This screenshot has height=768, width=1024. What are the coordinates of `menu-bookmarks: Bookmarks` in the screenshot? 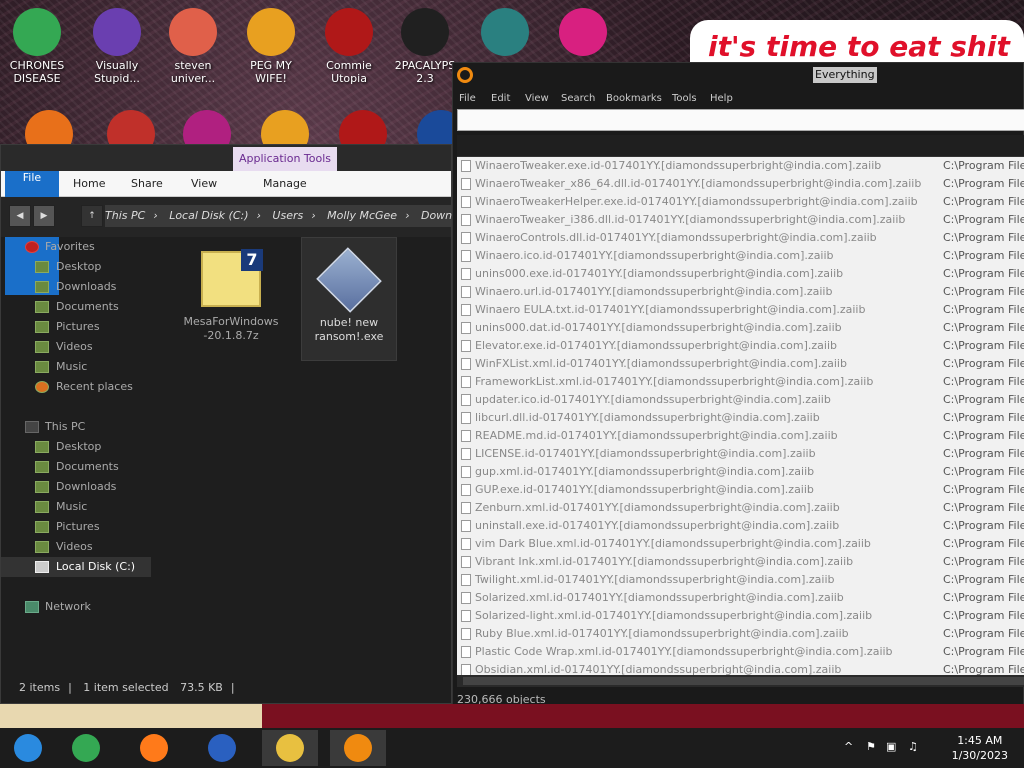 It's located at (634, 98).